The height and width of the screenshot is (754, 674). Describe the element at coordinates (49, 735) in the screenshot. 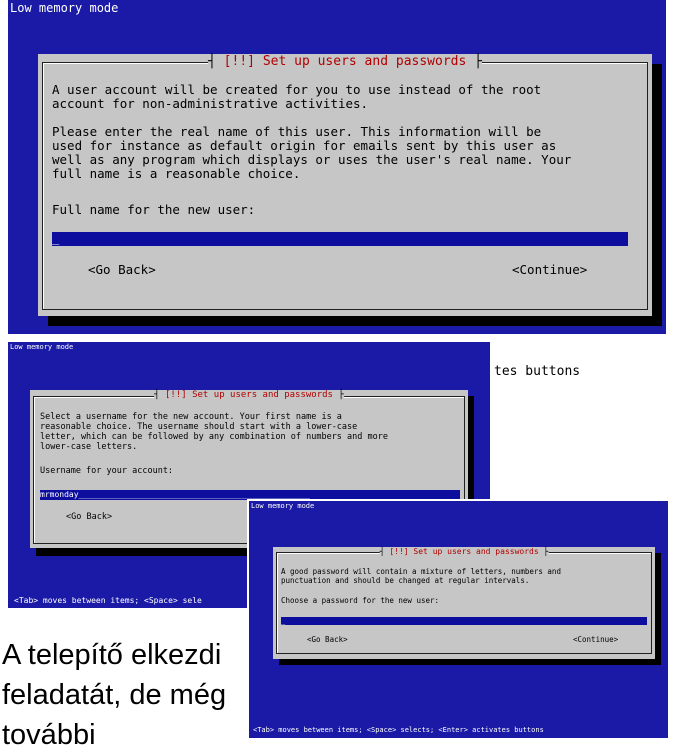

I see `caption-line: további` at that location.